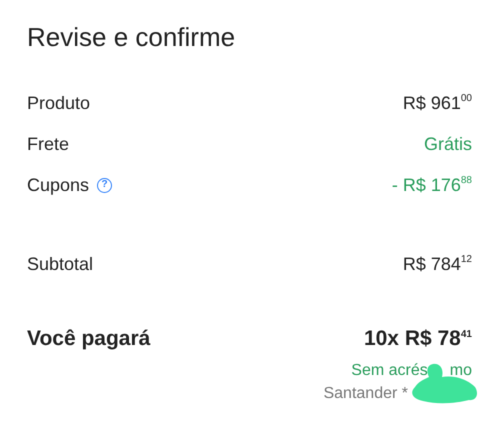  I want to click on row-label: Produto, so click(58, 104).